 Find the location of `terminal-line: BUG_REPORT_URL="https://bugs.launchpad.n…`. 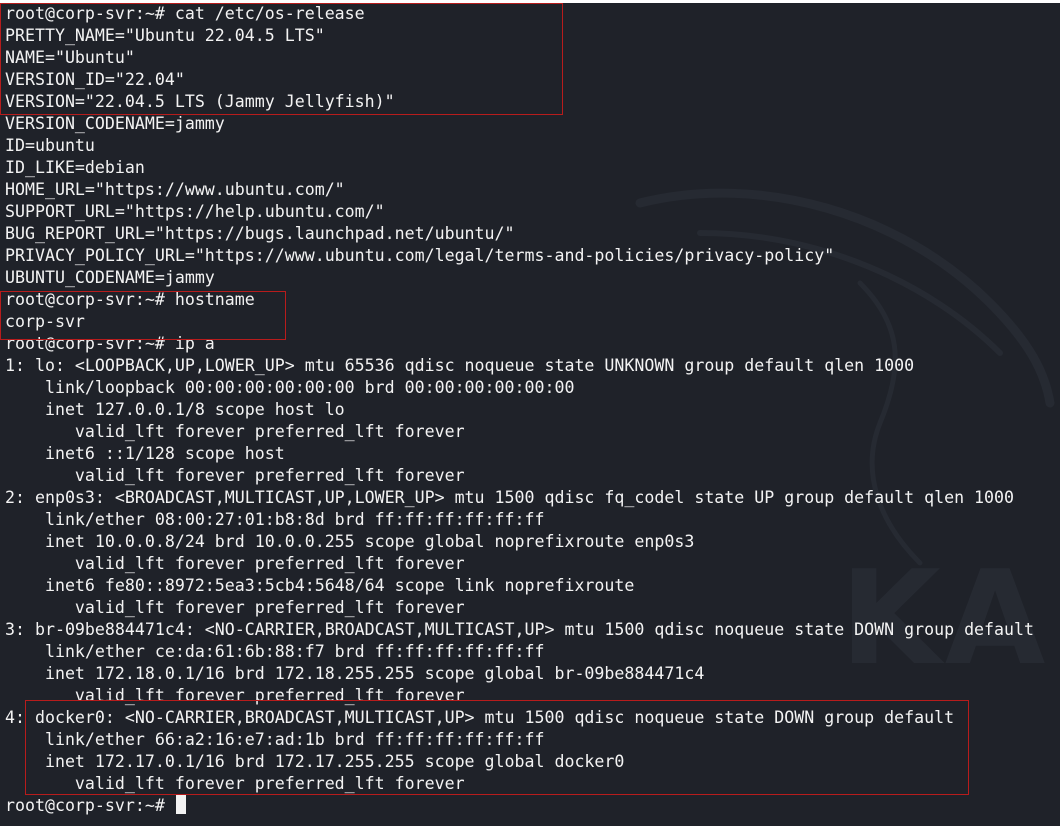

terminal-line: BUG_REPORT_URL="https://bugs.launchpad.n… is located at coordinates (260, 233).